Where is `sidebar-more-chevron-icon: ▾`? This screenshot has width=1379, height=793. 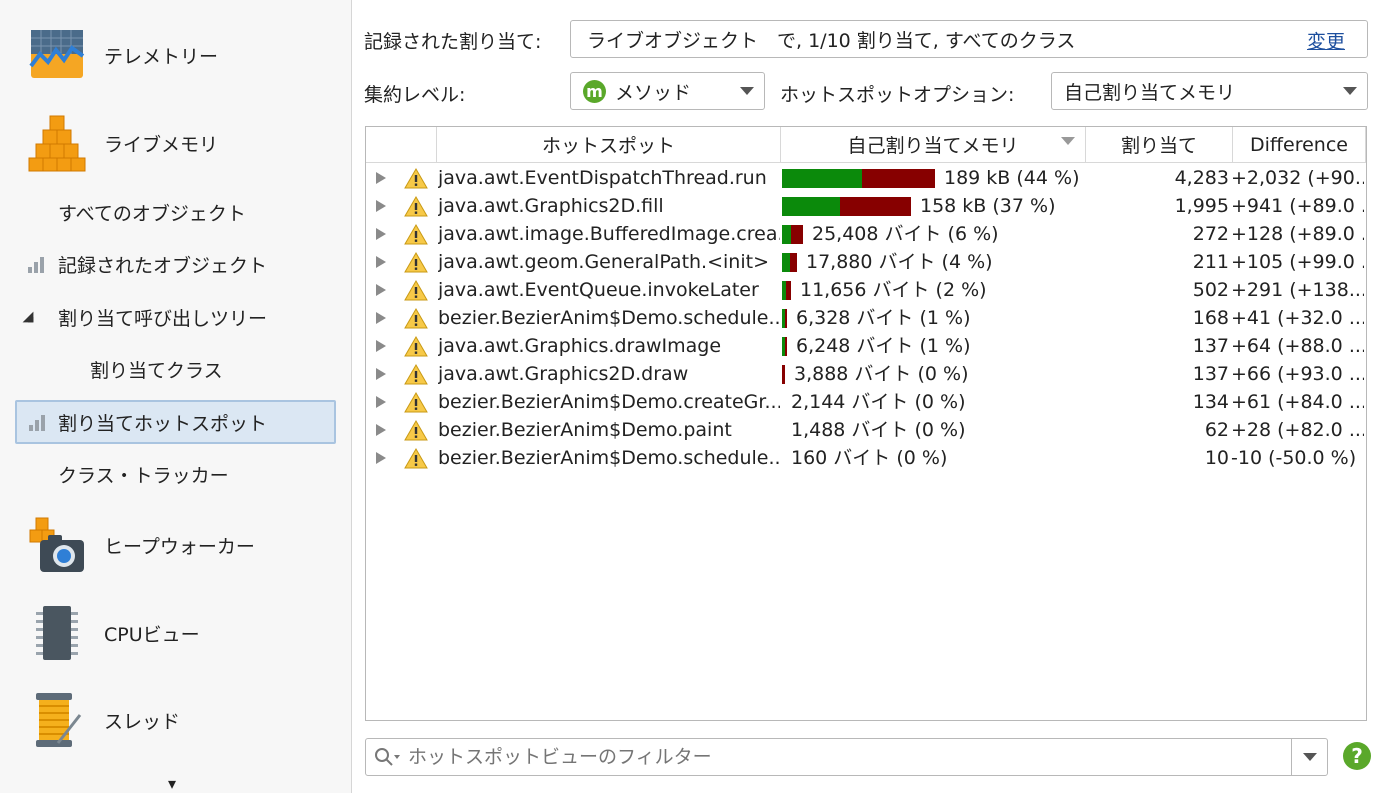
sidebar-more-chevron-icon: ▾ is located at coordinates (172, 783).